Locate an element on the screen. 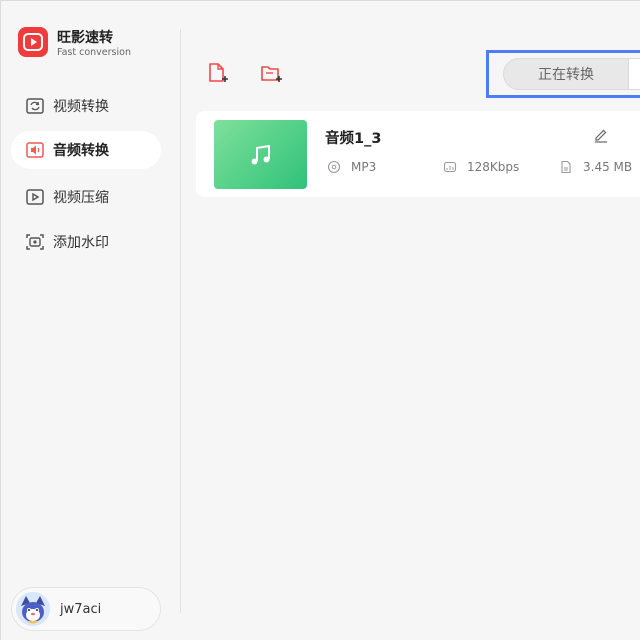  file-name: 音频1_3 is located at coordinates (353, 139).